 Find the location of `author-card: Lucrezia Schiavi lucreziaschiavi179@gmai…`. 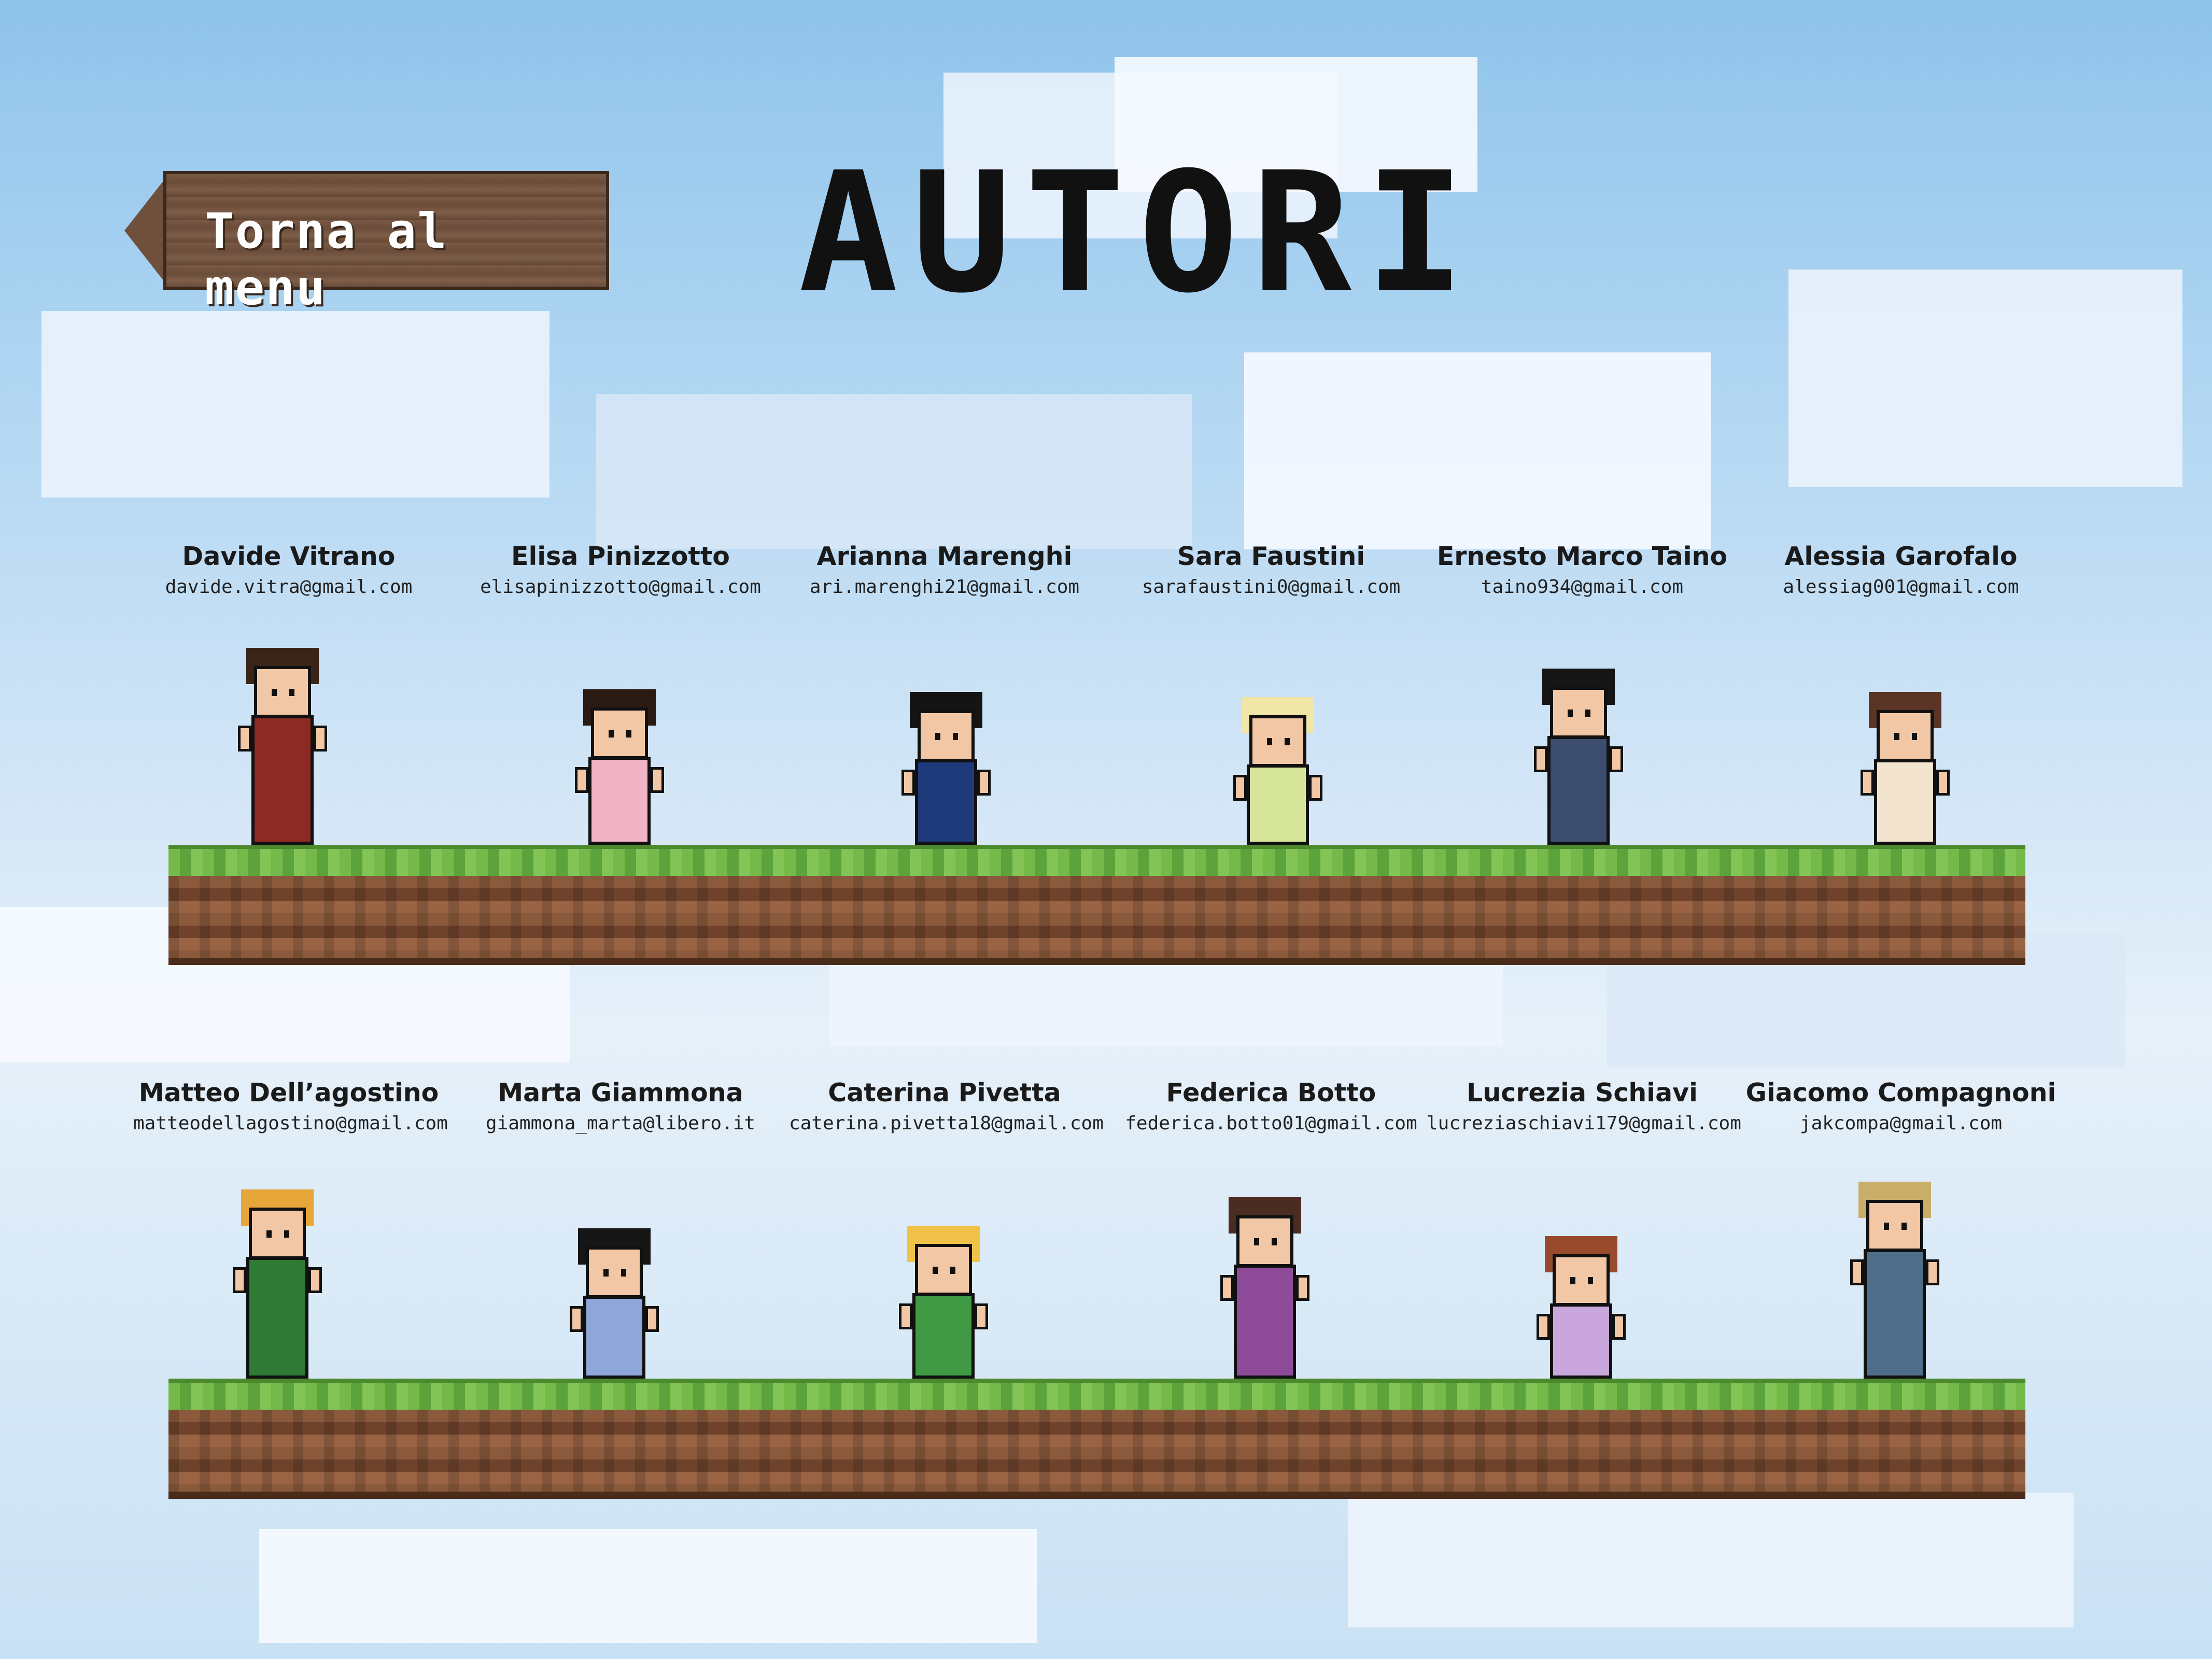

author-card: Lucrezia Schiavi lucreziaschiavi179@gmai… is located at coordinates (1584, 1106).